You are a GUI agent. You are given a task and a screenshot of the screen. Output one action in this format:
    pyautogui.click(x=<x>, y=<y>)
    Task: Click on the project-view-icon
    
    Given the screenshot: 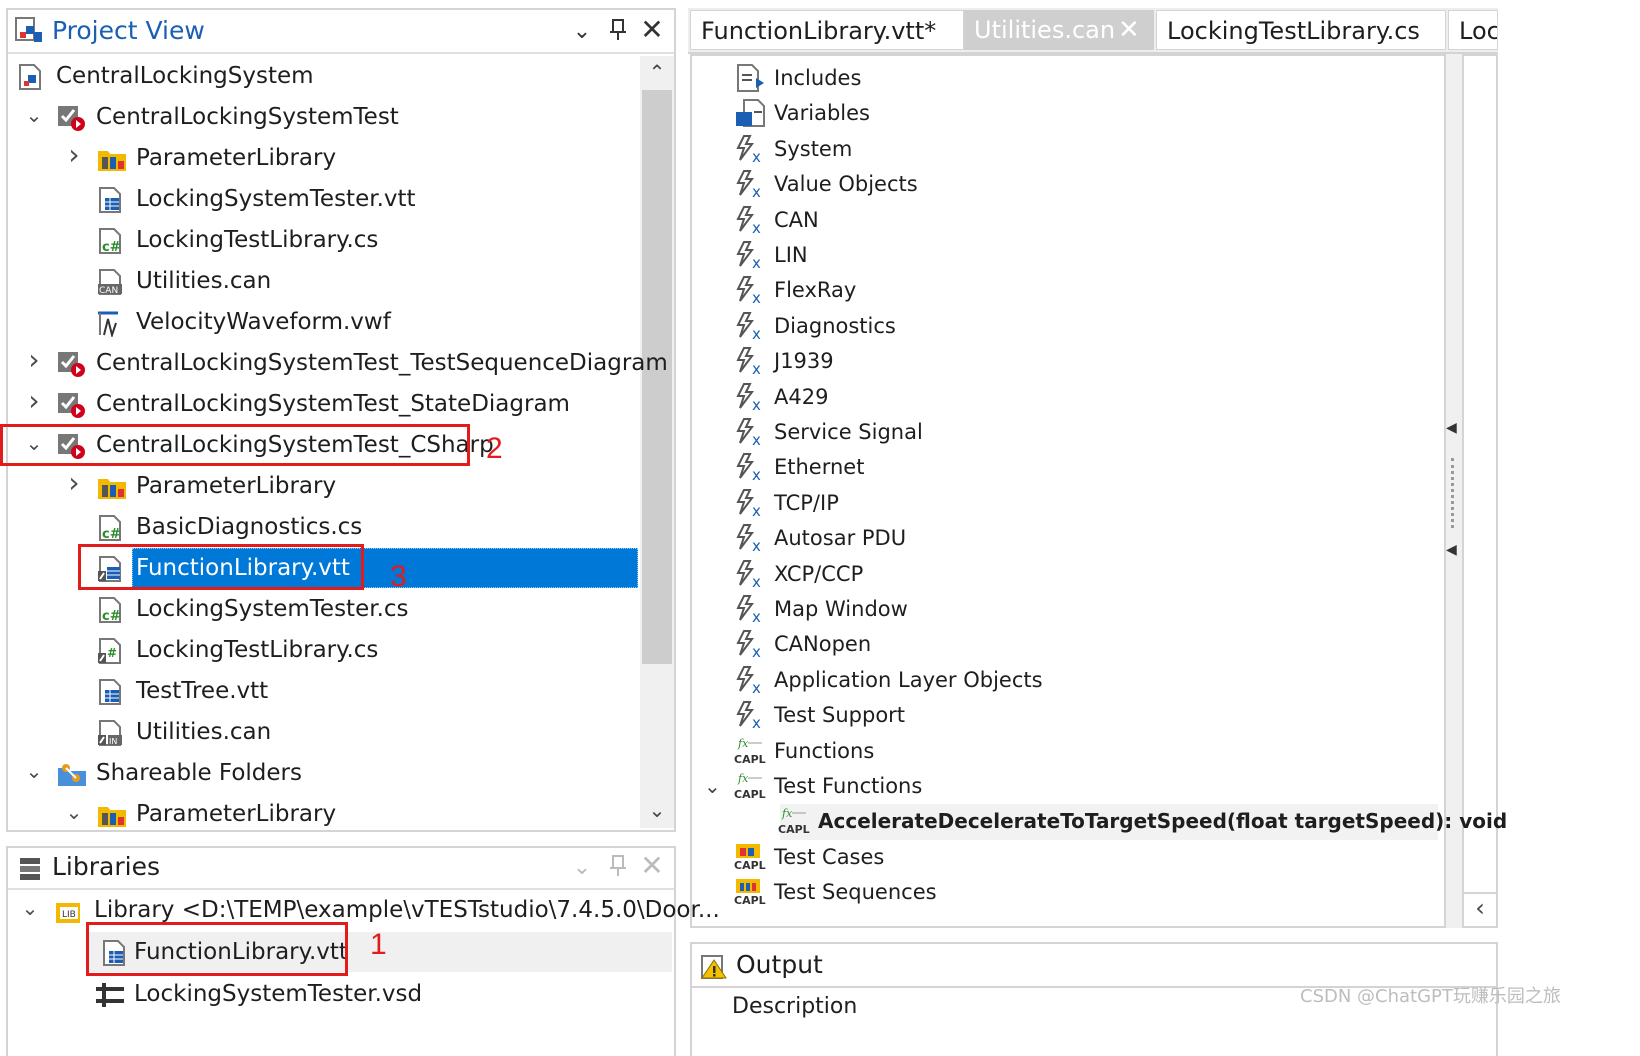 What is the action you would take?
    pyautogui.click(x=30, y=31)
    